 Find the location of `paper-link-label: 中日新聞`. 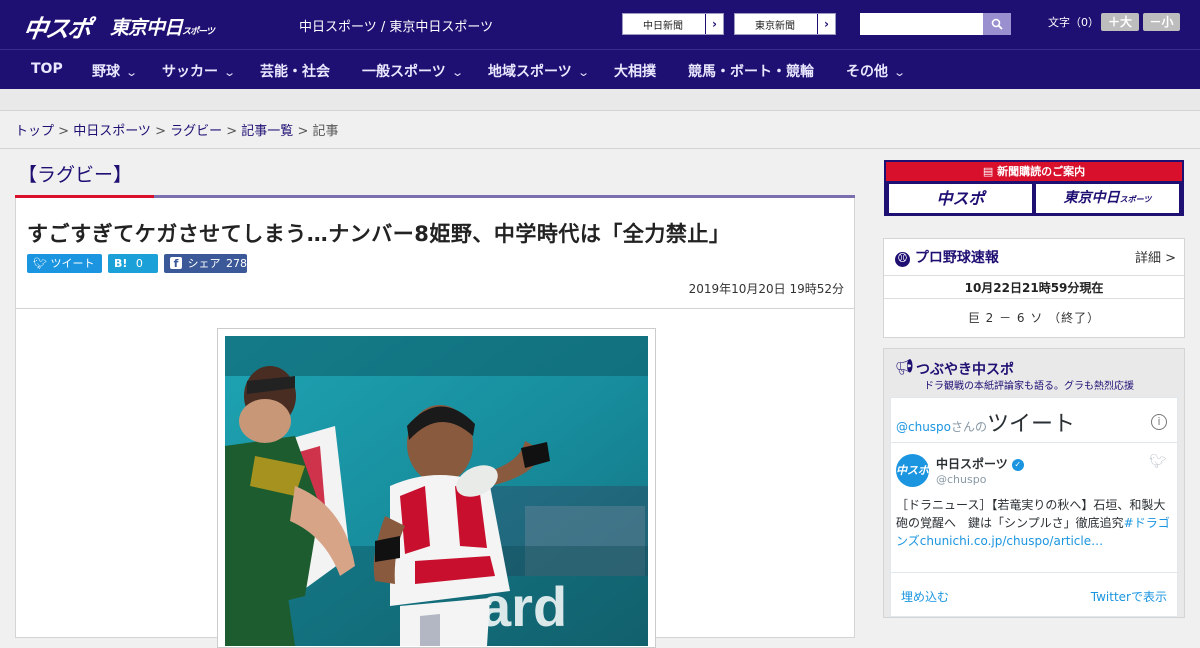

paper-link-label: 中日新聞 is located at coordinates (663, 26).